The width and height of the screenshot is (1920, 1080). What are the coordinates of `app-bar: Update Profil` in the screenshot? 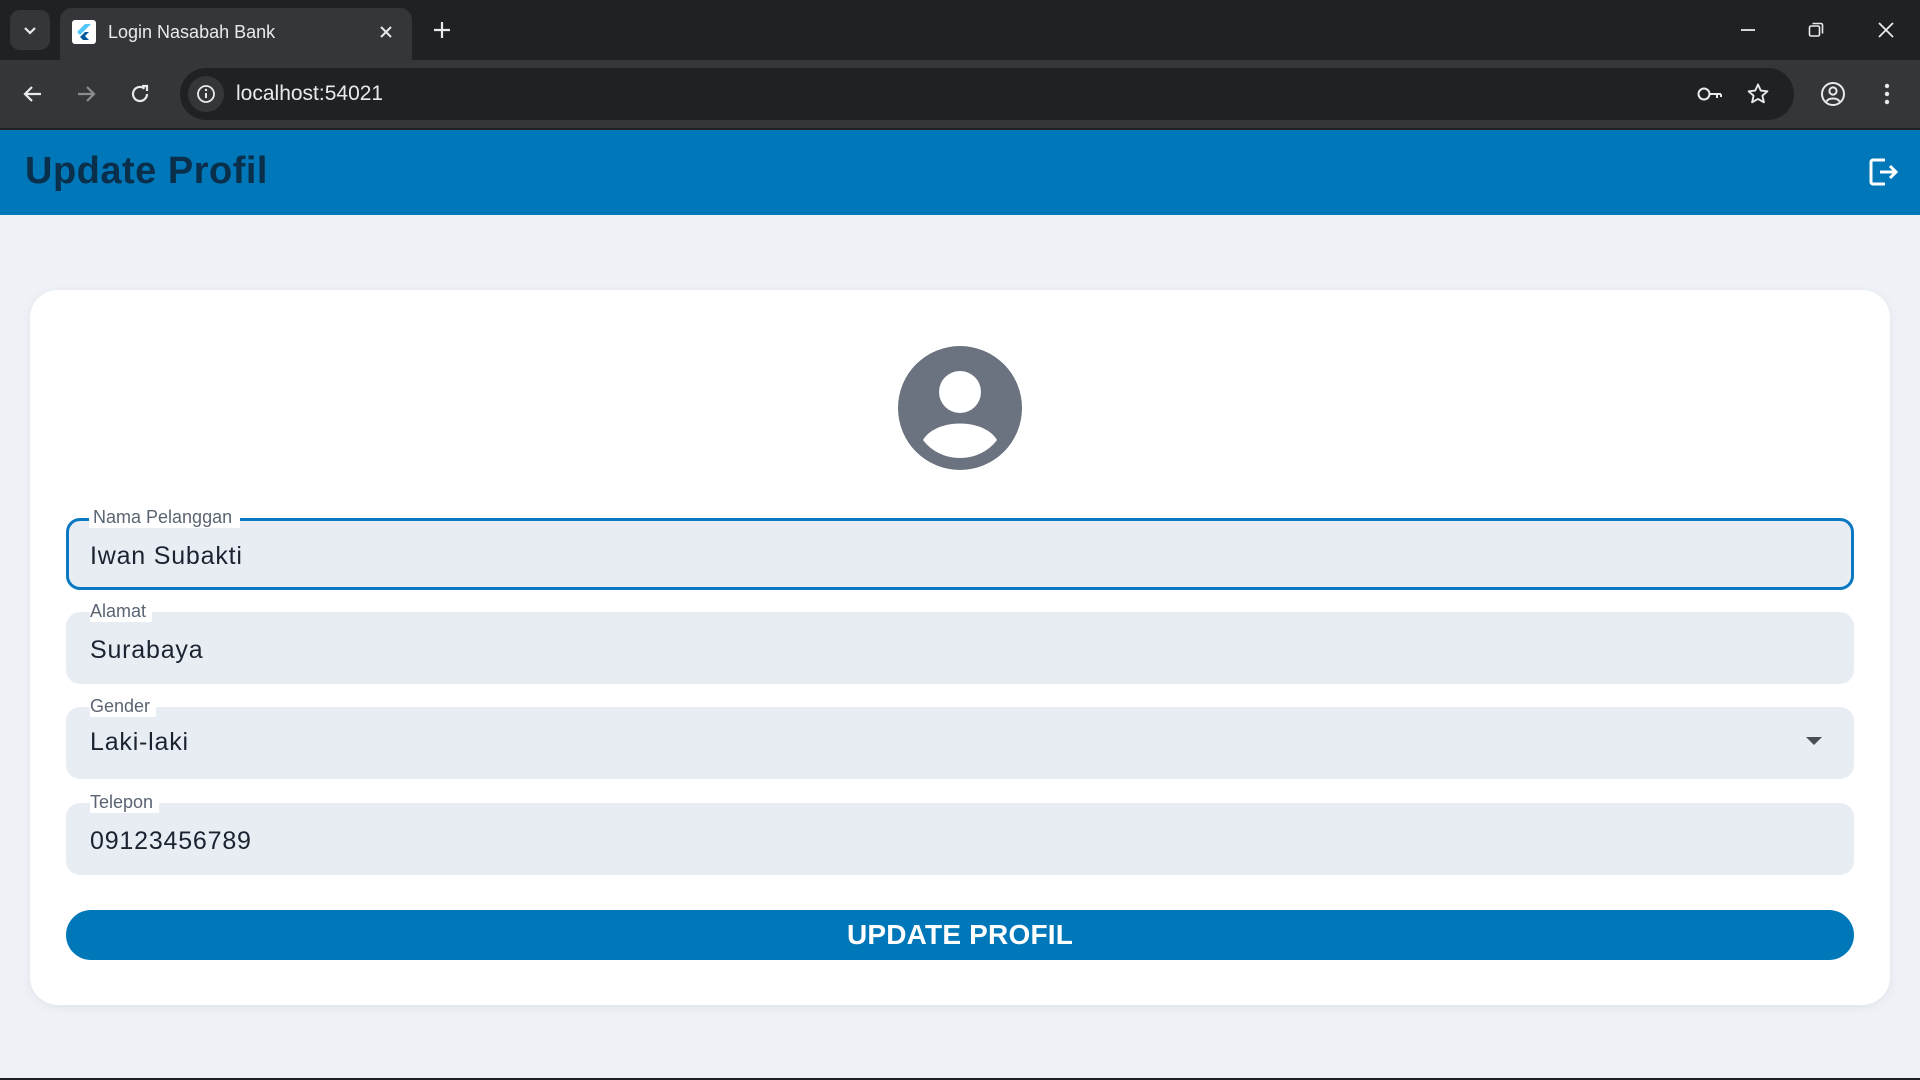 It's located at (960, 172).